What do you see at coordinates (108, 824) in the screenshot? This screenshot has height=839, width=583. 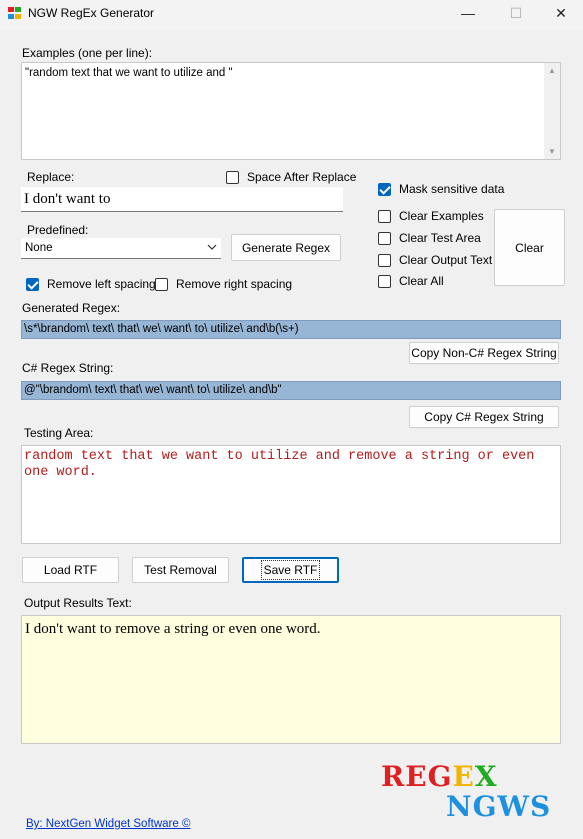 I see `nextgen-link: By: NextGen Widget Software ©` at bounding box center [108, 824].